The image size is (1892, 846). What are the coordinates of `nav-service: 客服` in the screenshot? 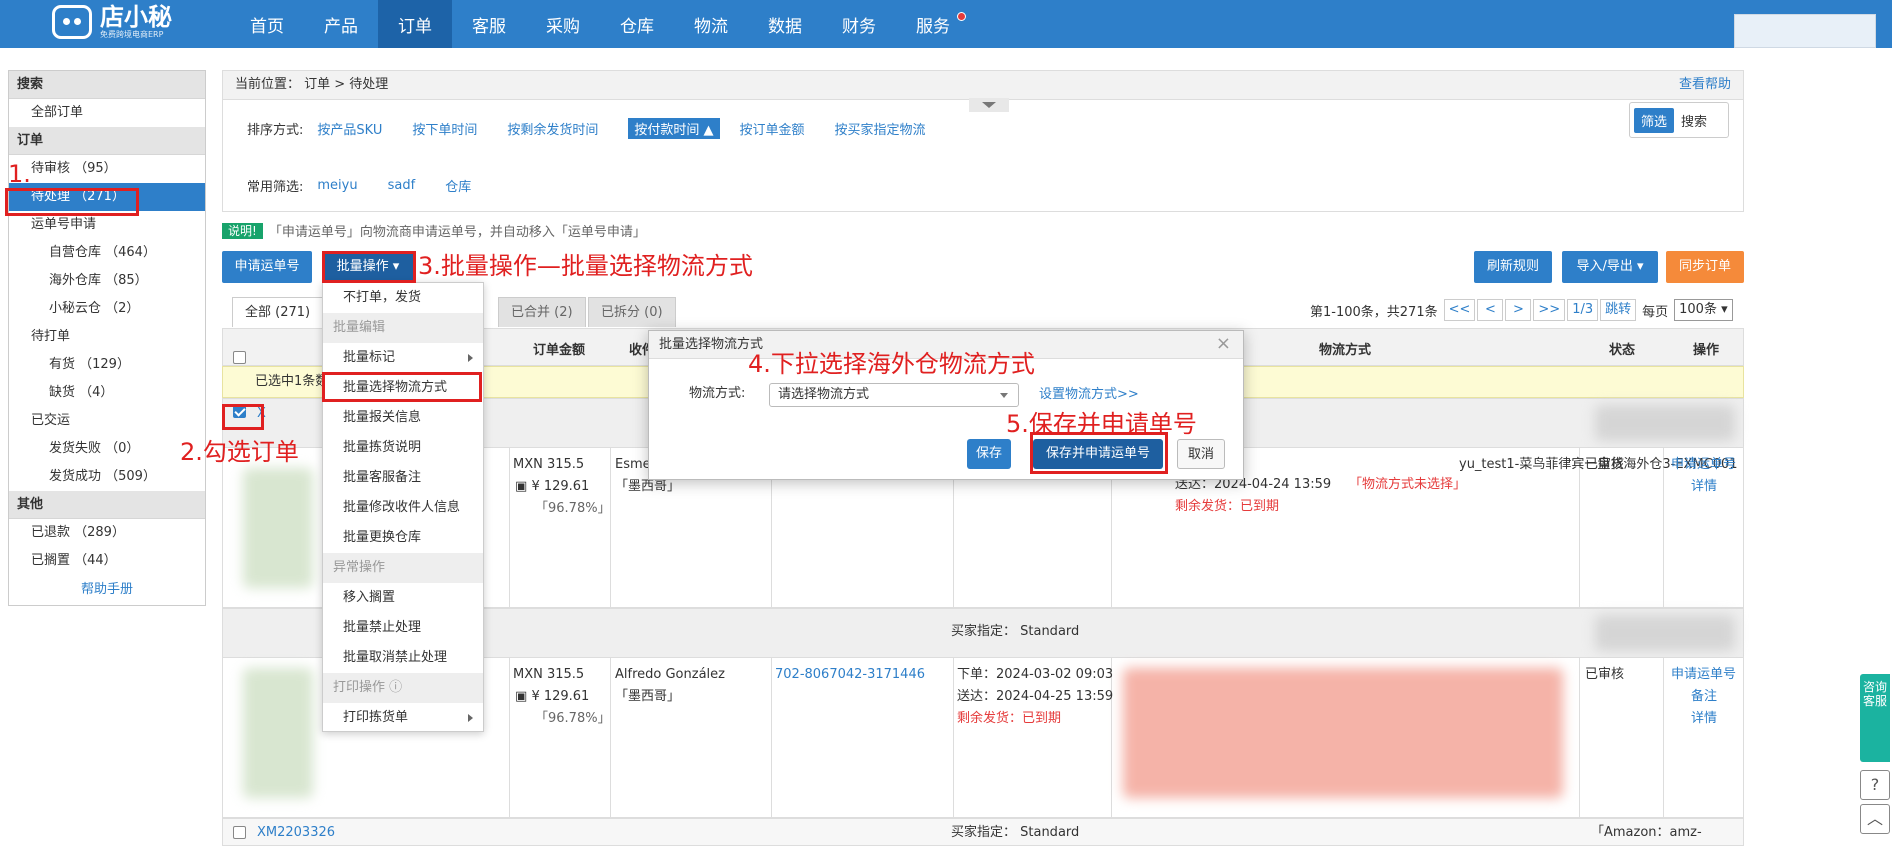 It's located at (489, 24).